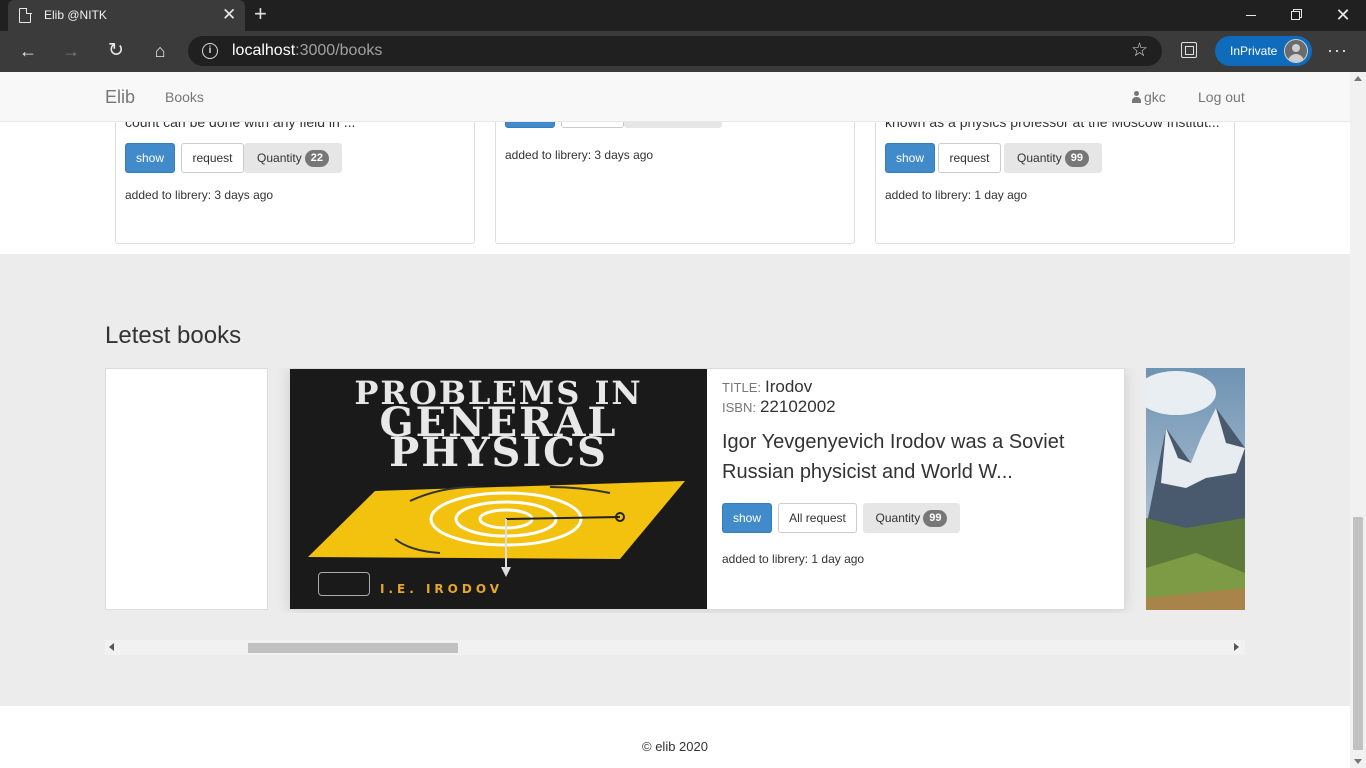 The image size is (1366, 768). What do you see at coordinates (742, 387) in the screenshot?
I see `title-label: TITLE:` at bounding box center [742, 387].